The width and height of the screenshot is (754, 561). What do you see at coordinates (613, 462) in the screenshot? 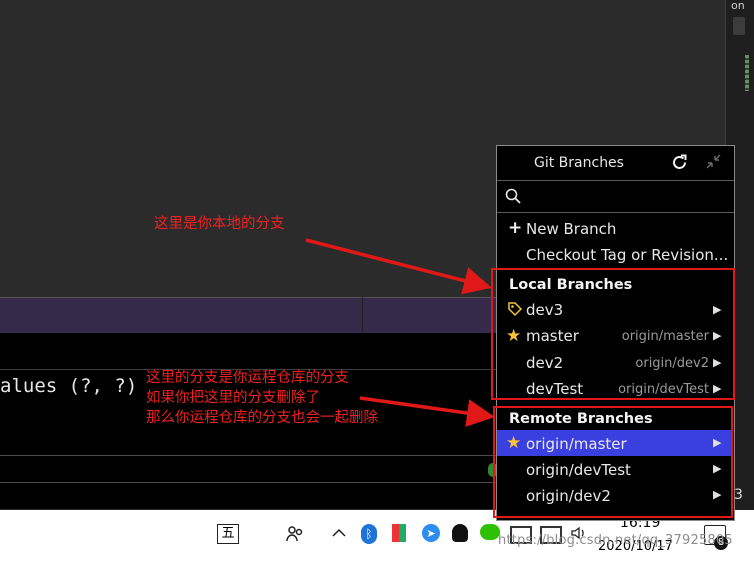
I see `annotation-box-remote` at bounding box center [613, 462].